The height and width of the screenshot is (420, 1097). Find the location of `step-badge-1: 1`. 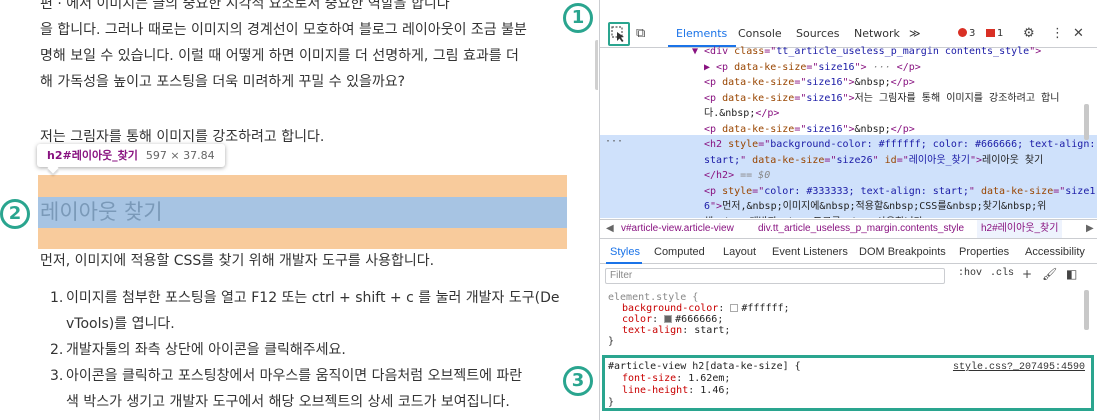

step-badge-1: 1 is located at coordinates (578, 18).